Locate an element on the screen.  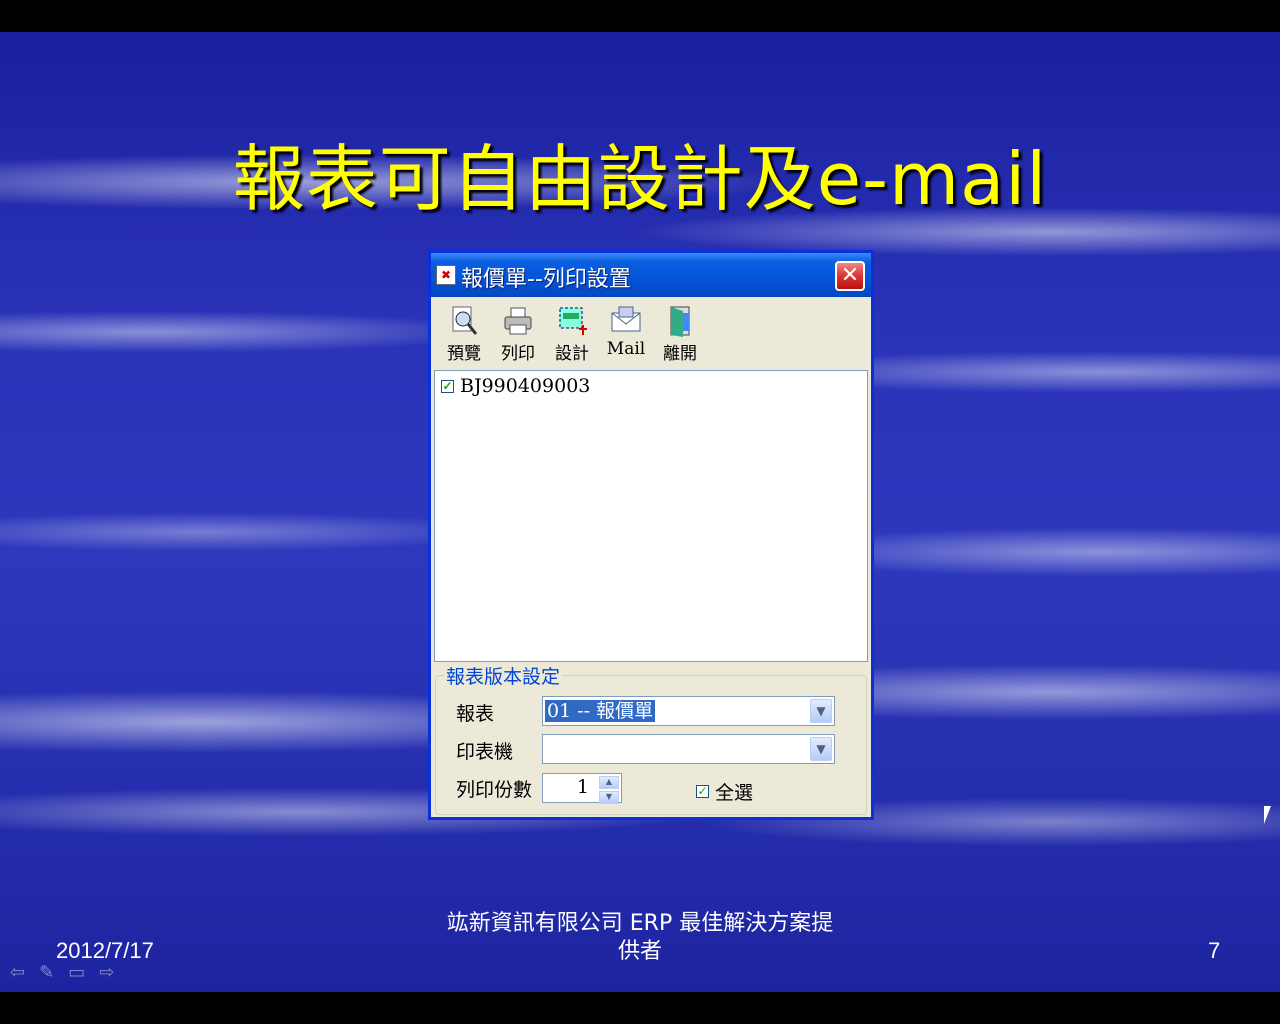
exit-label: 離開 is located at coordinates (680, 354).